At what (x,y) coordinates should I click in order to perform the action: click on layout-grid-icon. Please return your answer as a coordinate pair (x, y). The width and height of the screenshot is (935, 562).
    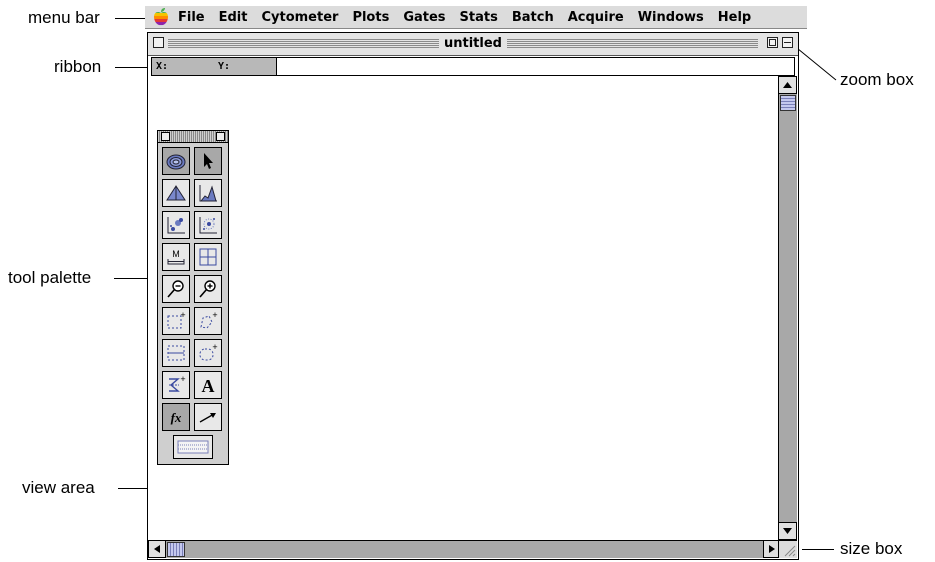
    Looking at the image, I should click on (193, 447).